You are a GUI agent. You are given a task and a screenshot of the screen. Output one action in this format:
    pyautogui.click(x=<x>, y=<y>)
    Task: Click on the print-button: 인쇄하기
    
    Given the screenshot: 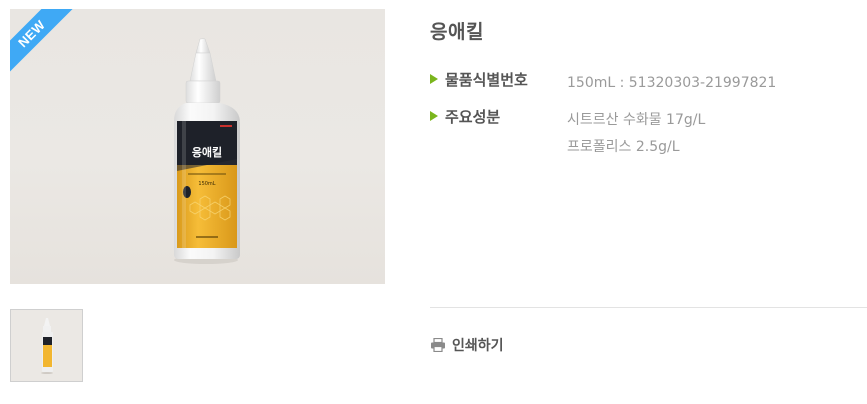 What is the action you would take?
    pyautogui.click(x=467, y=345)
    